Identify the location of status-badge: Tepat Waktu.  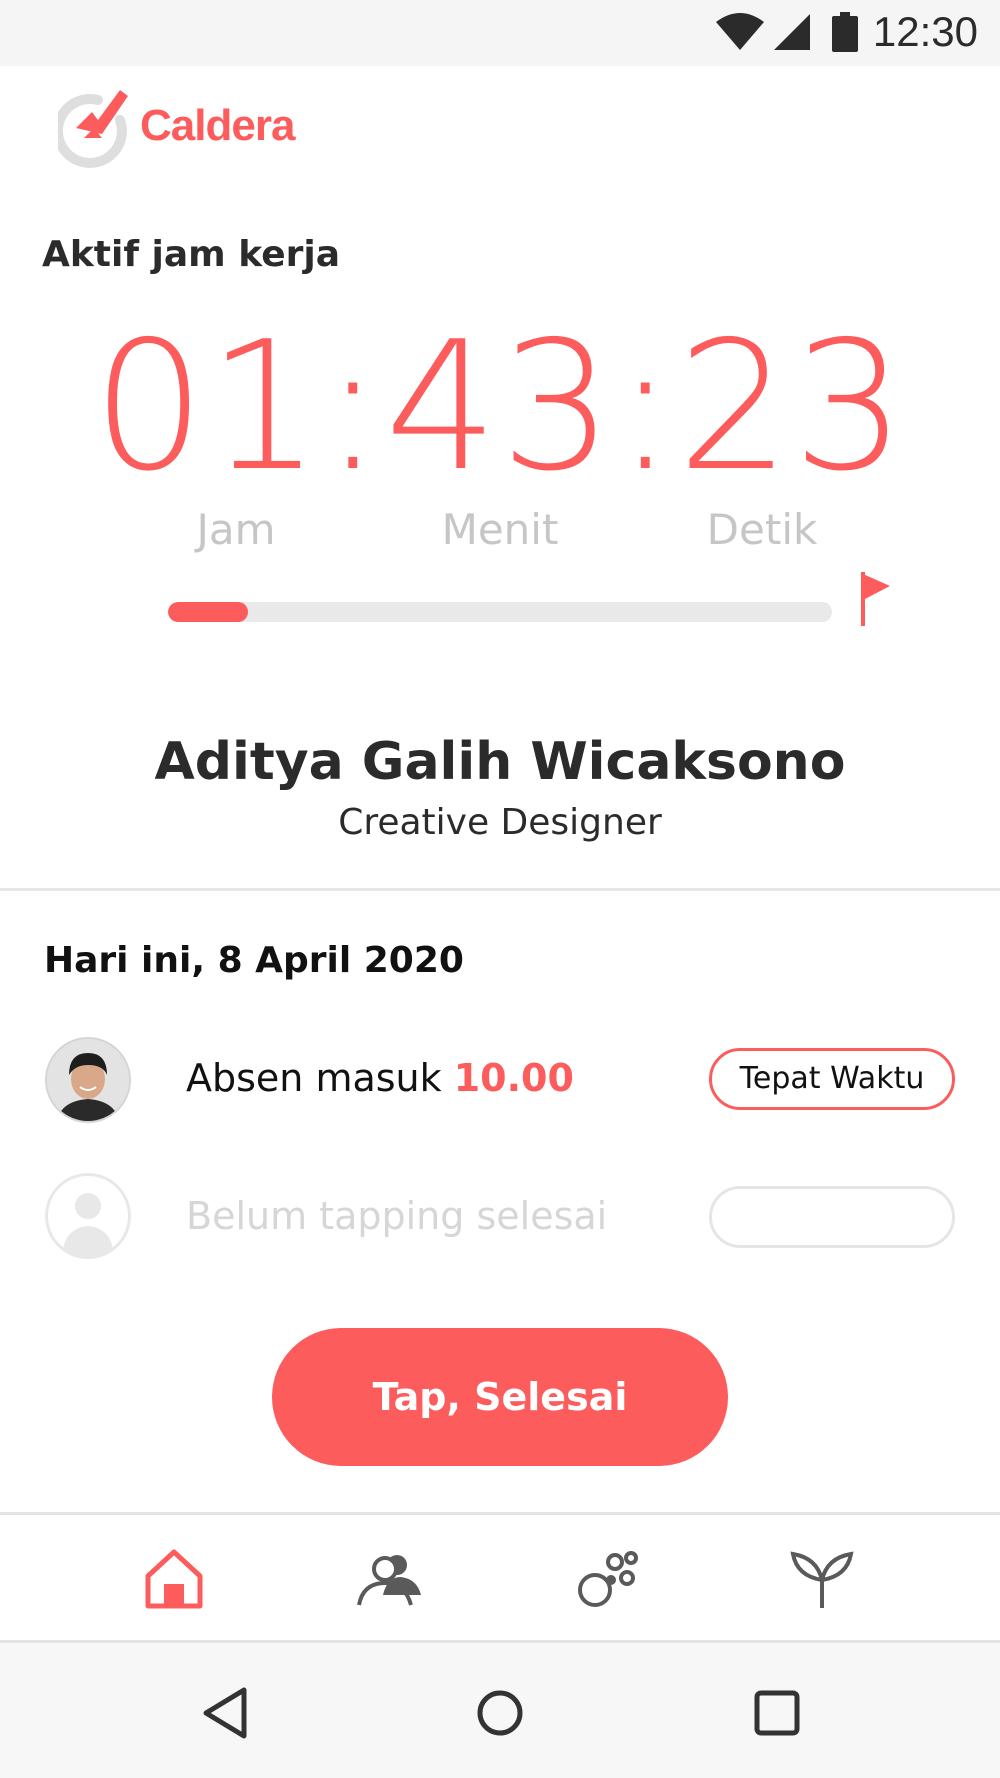
(832, 1079).